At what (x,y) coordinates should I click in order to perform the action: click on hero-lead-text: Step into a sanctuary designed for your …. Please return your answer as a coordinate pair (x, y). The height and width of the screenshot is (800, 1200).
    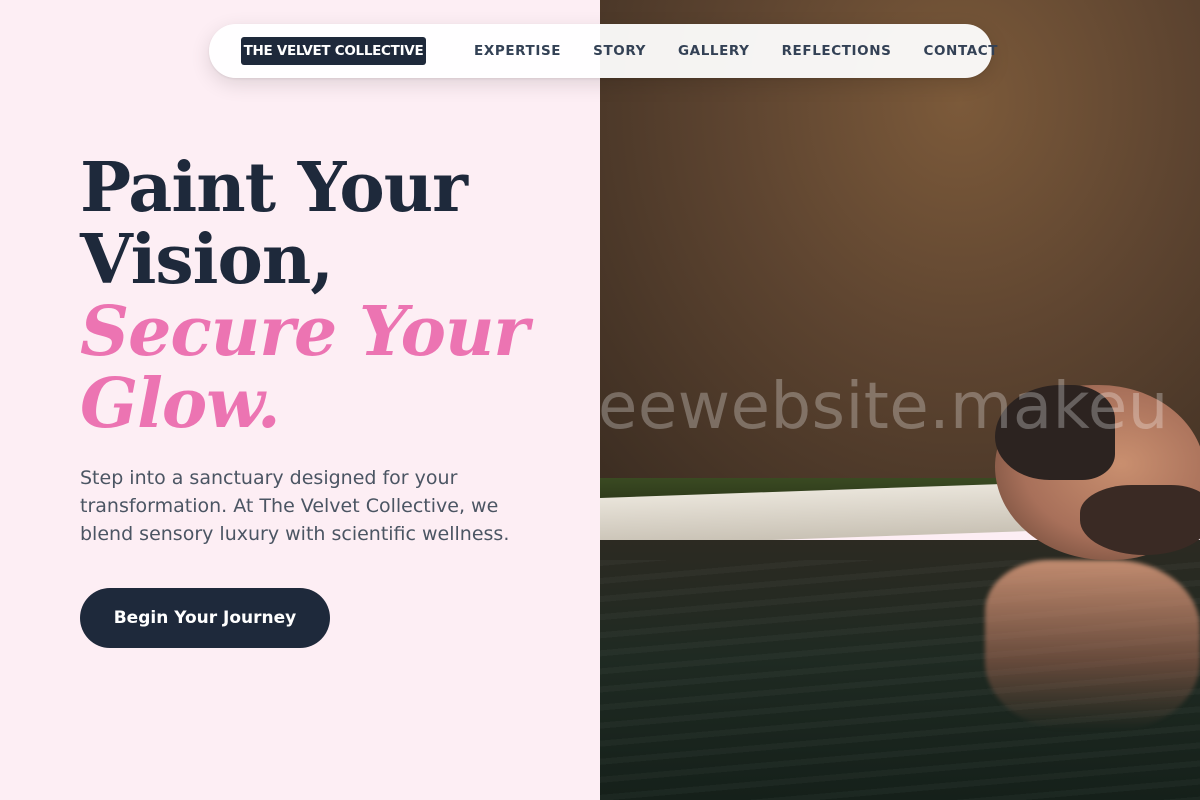
    Looking at the image, I should click on (295, 506).